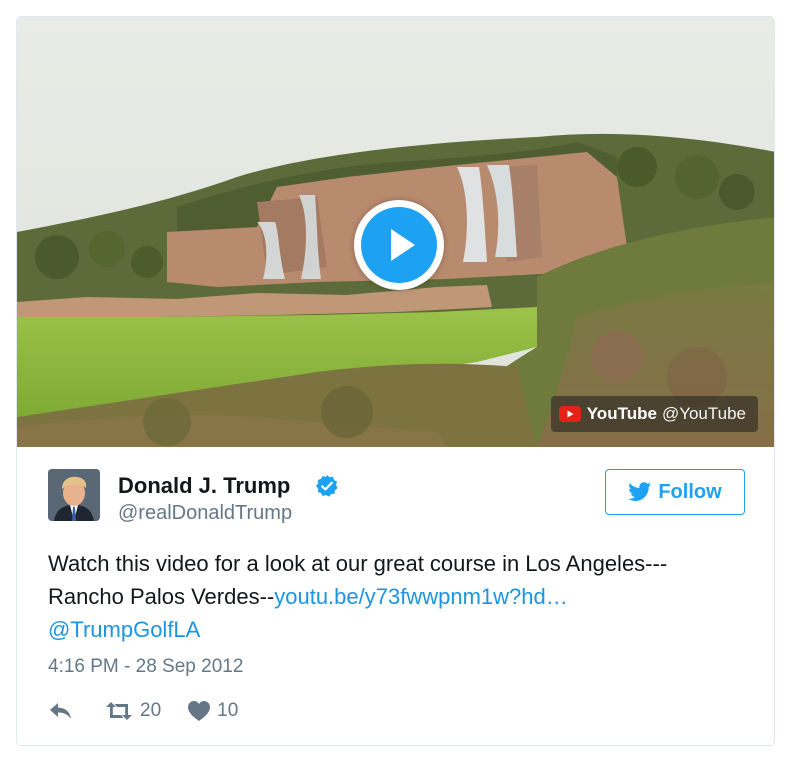 The image size is (799, 774). I want to click on retweet-icon, so click(119, 711).